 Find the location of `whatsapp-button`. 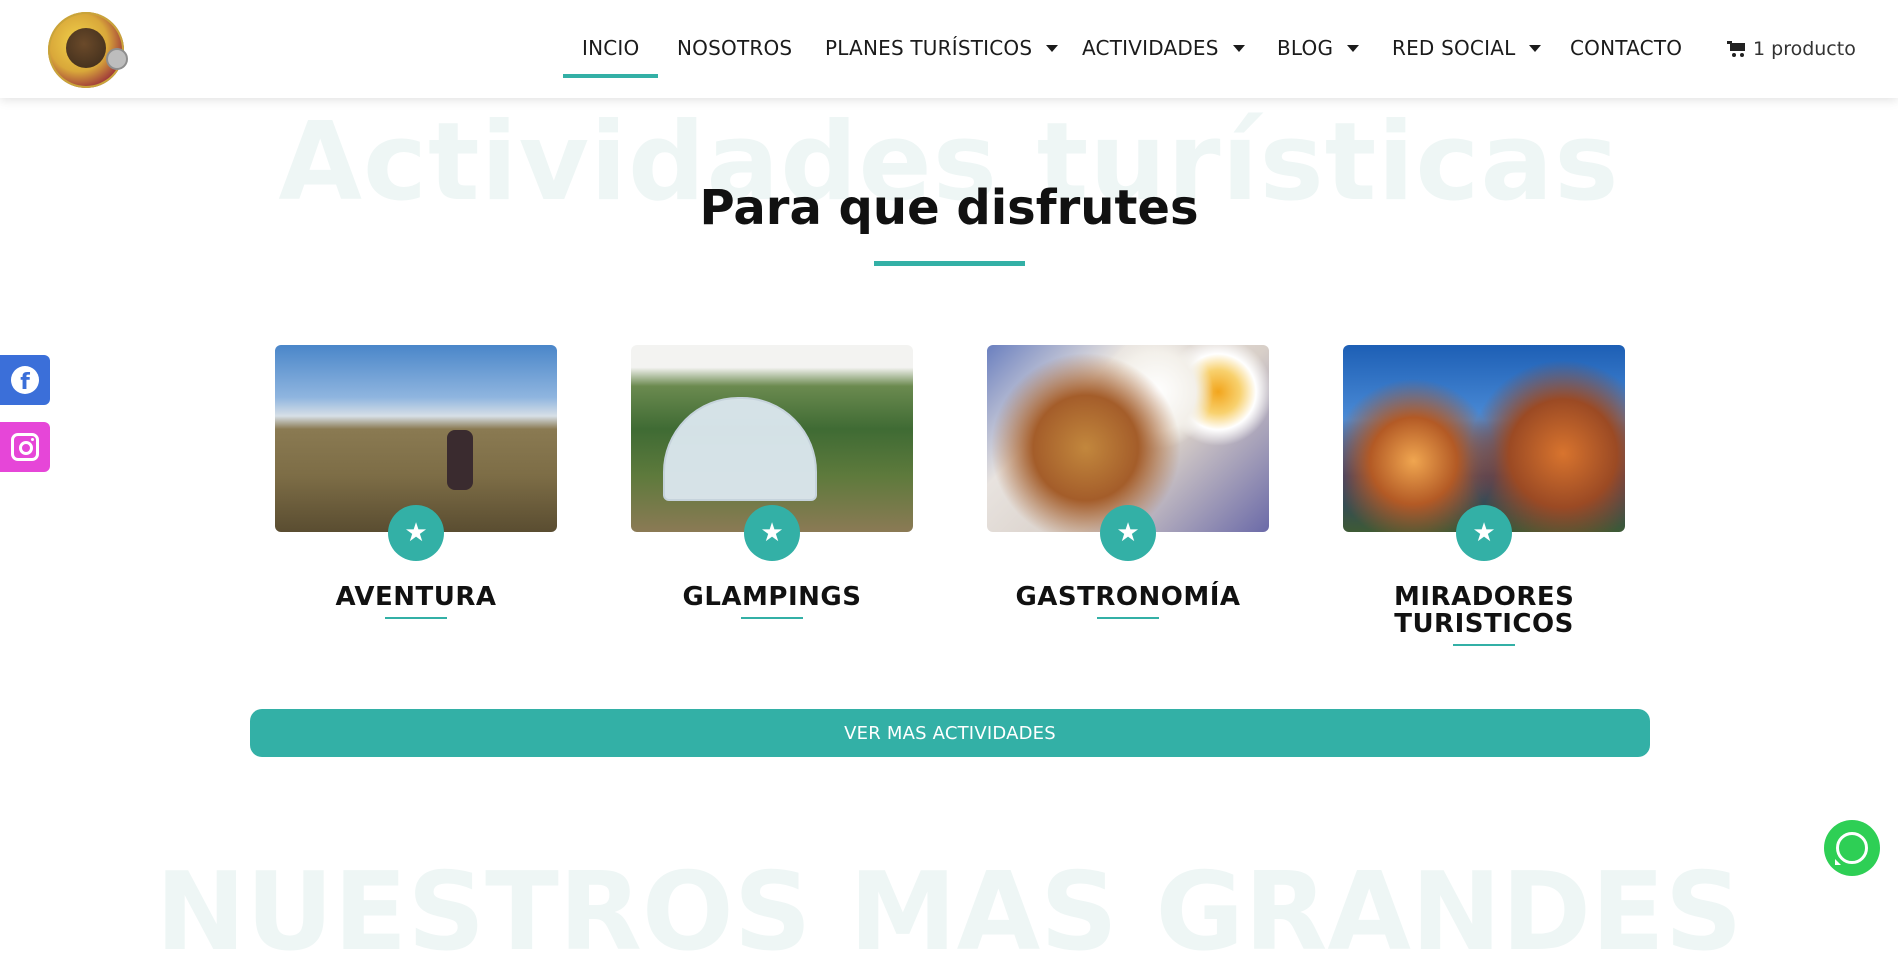

whatsapp-button is located at coordinates (1852, 848).